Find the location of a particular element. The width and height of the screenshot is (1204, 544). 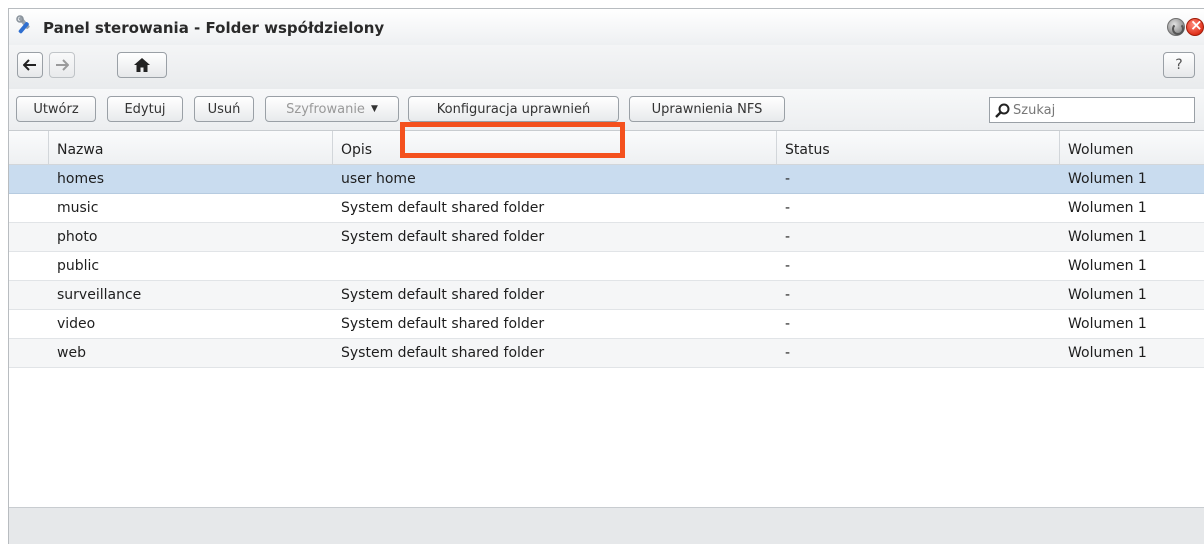

delete-button: Usuń is located at coordinates (224, 109).